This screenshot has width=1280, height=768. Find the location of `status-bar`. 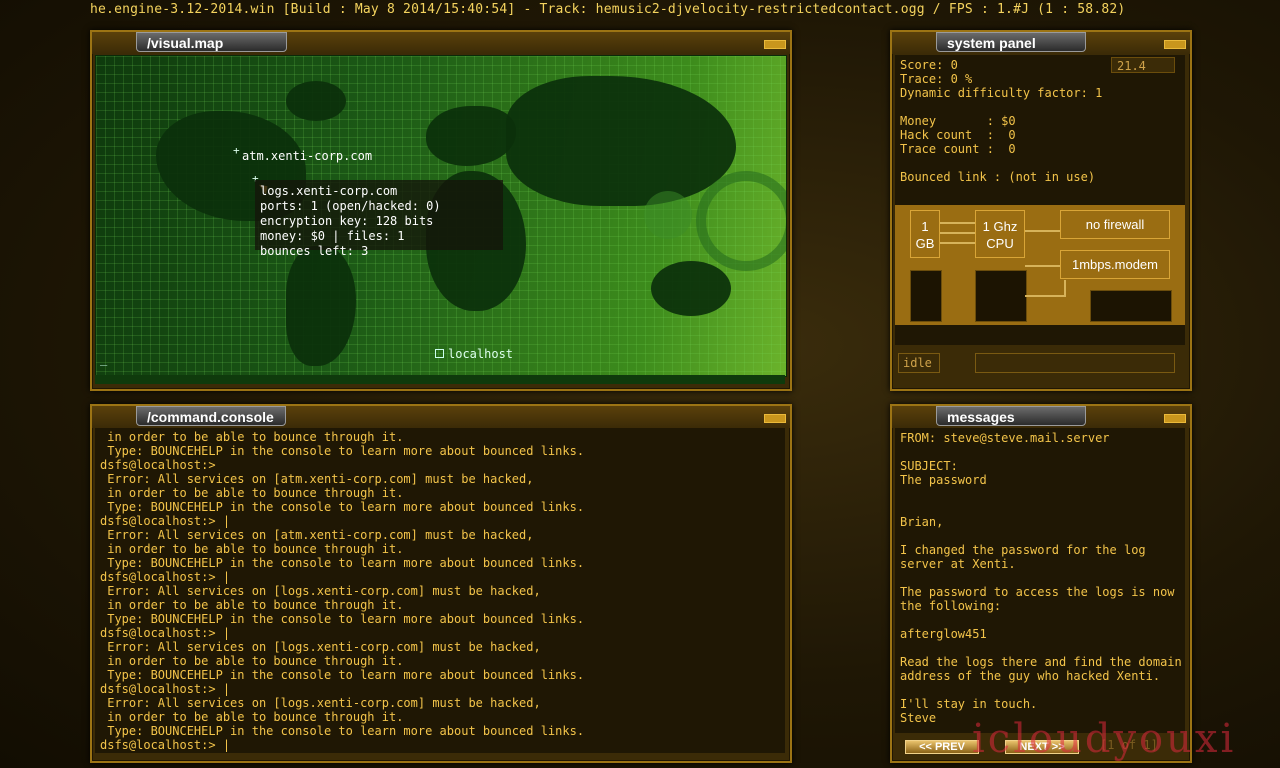

status-bar is located at coordinates (1040, 335).